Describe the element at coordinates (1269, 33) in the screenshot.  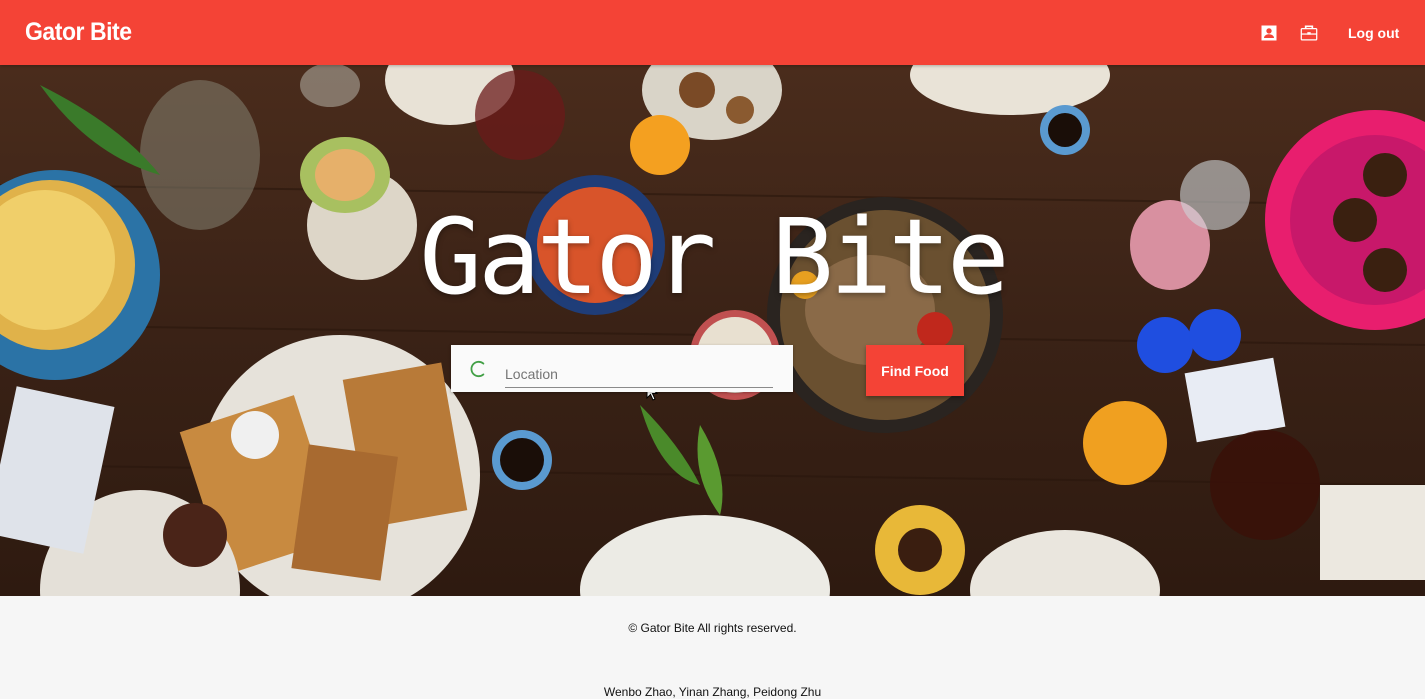
I see `account-box-icon` at that location.